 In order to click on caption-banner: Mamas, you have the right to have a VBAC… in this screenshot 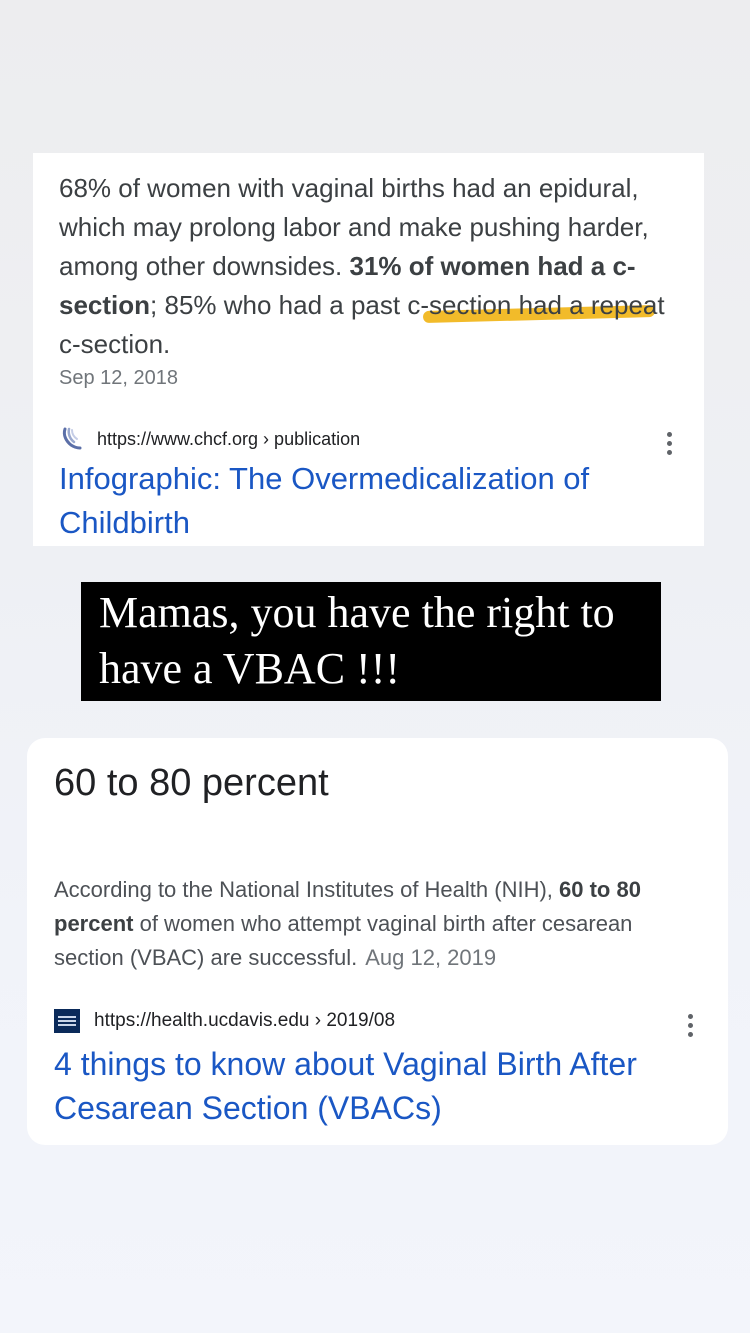, I will do `click(371, 641)`.